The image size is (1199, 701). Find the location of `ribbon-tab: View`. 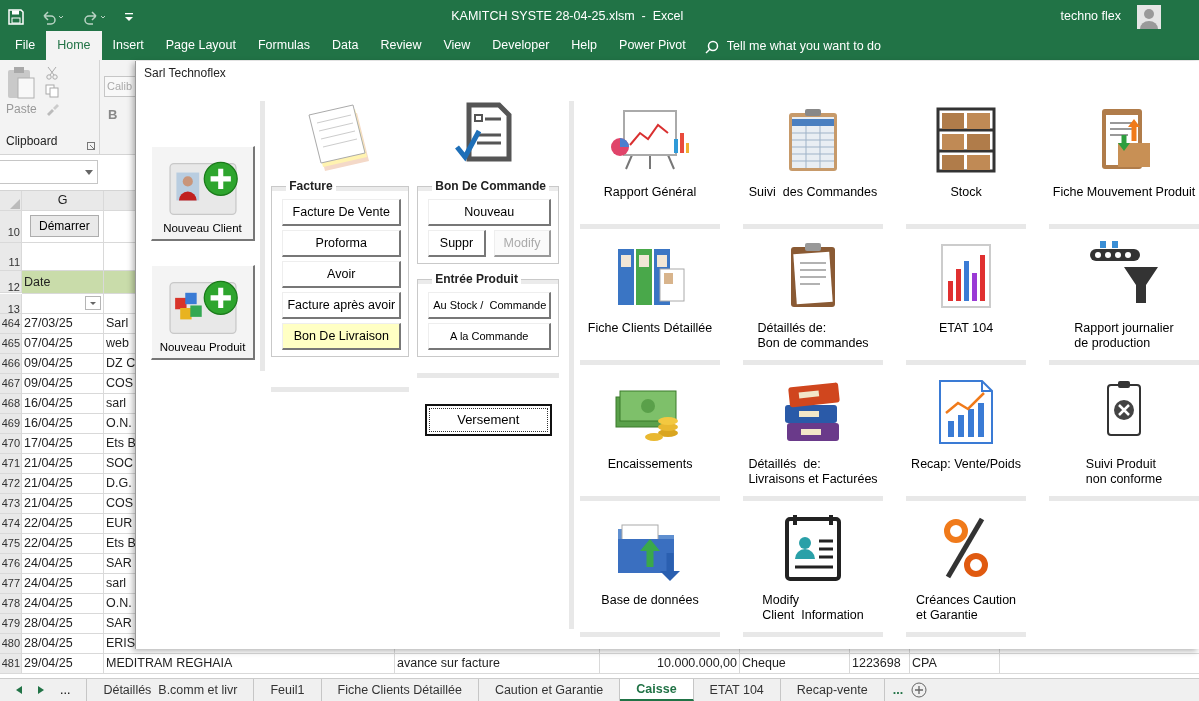

ribbon-tab: View is located at coordinates (457, 45).